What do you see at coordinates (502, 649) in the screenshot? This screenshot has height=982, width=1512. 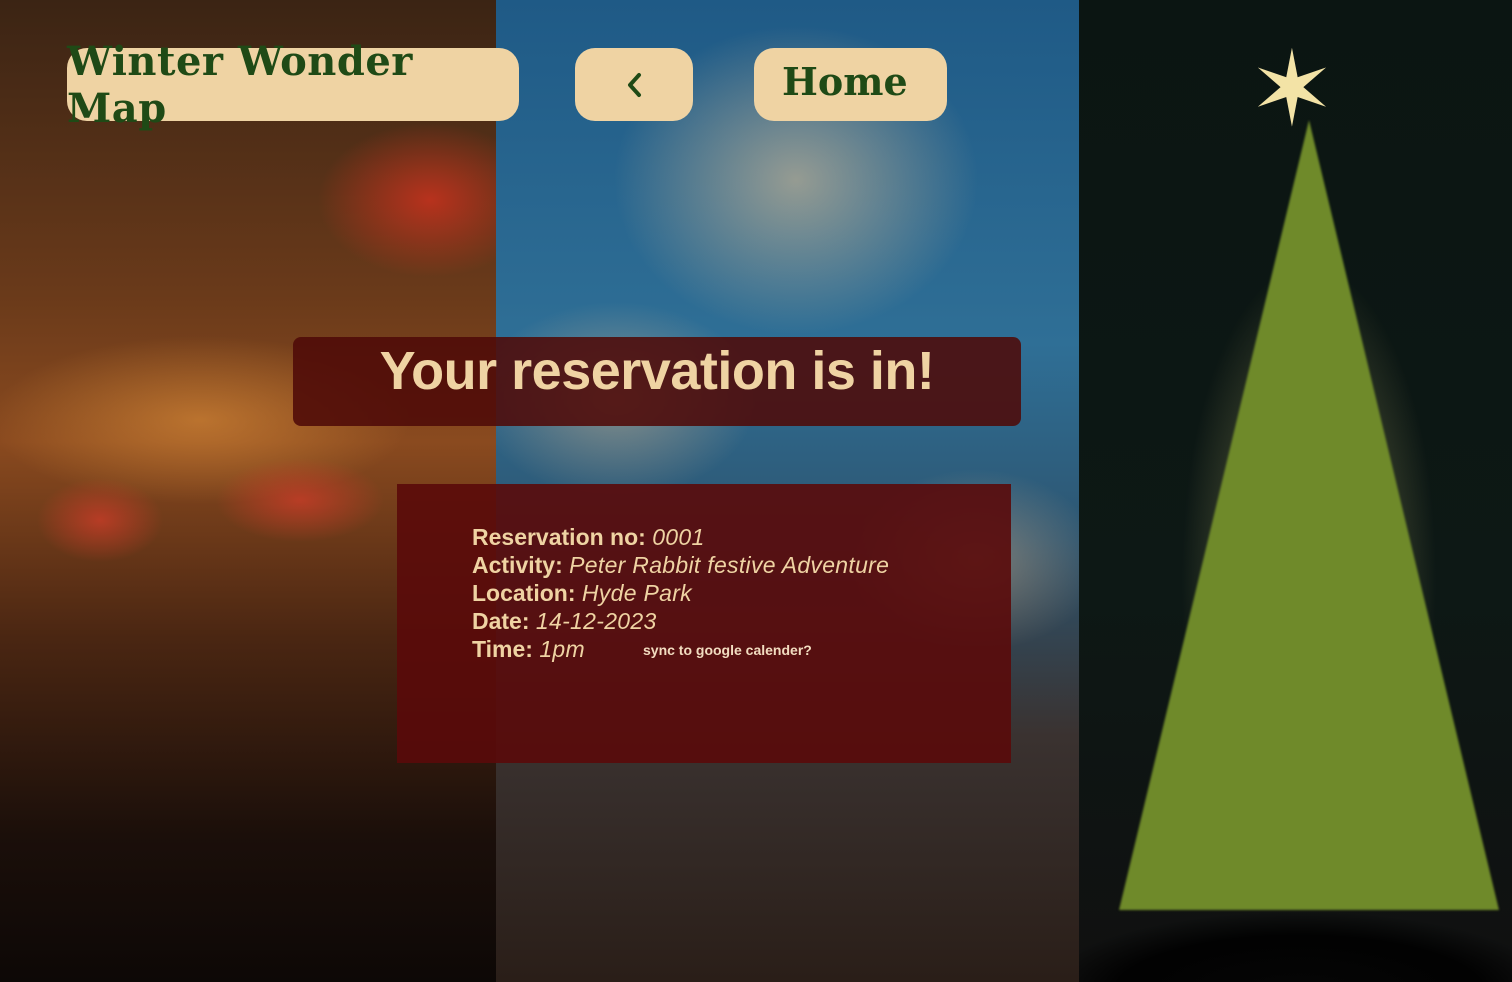 I see `time-label: Time:` at bounding box center [502, 649].